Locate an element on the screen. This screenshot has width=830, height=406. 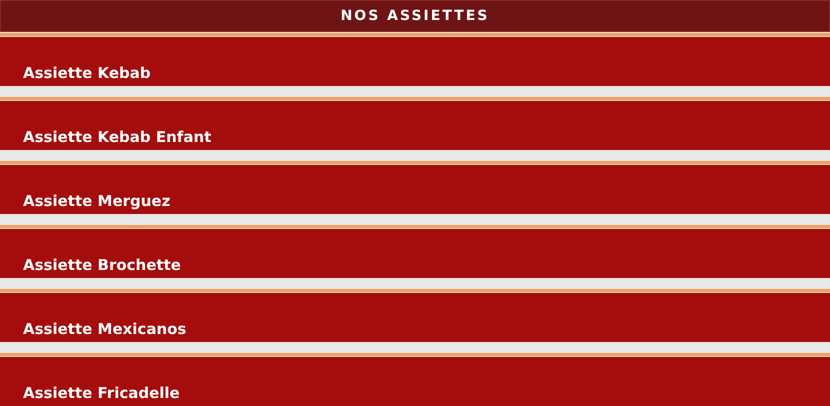
menu-item: Assiette Kebab Enfant is located at coordinates (415, 123).